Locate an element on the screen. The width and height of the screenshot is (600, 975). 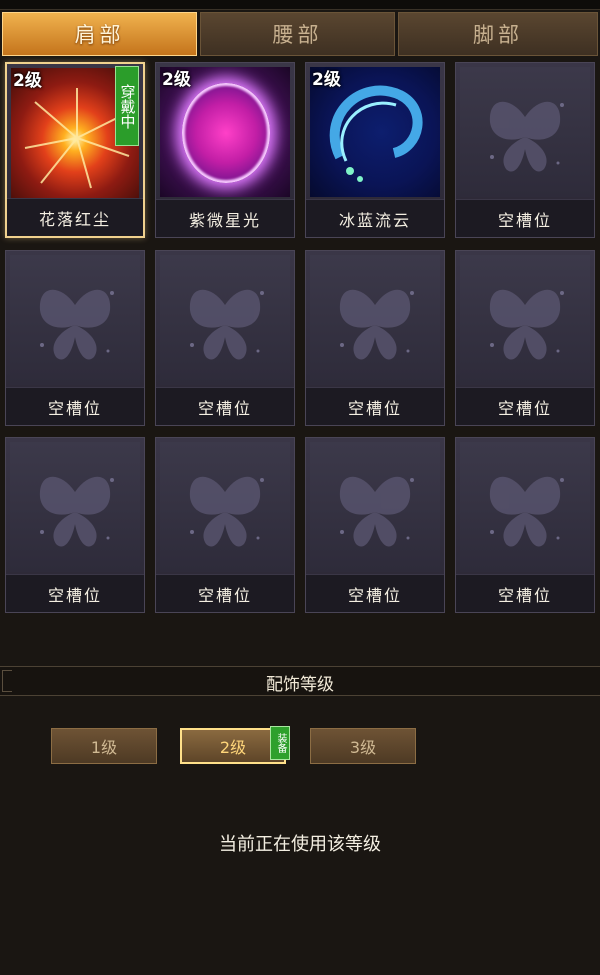
section-title: 配饰等级 is located at coordinates (300, 684).